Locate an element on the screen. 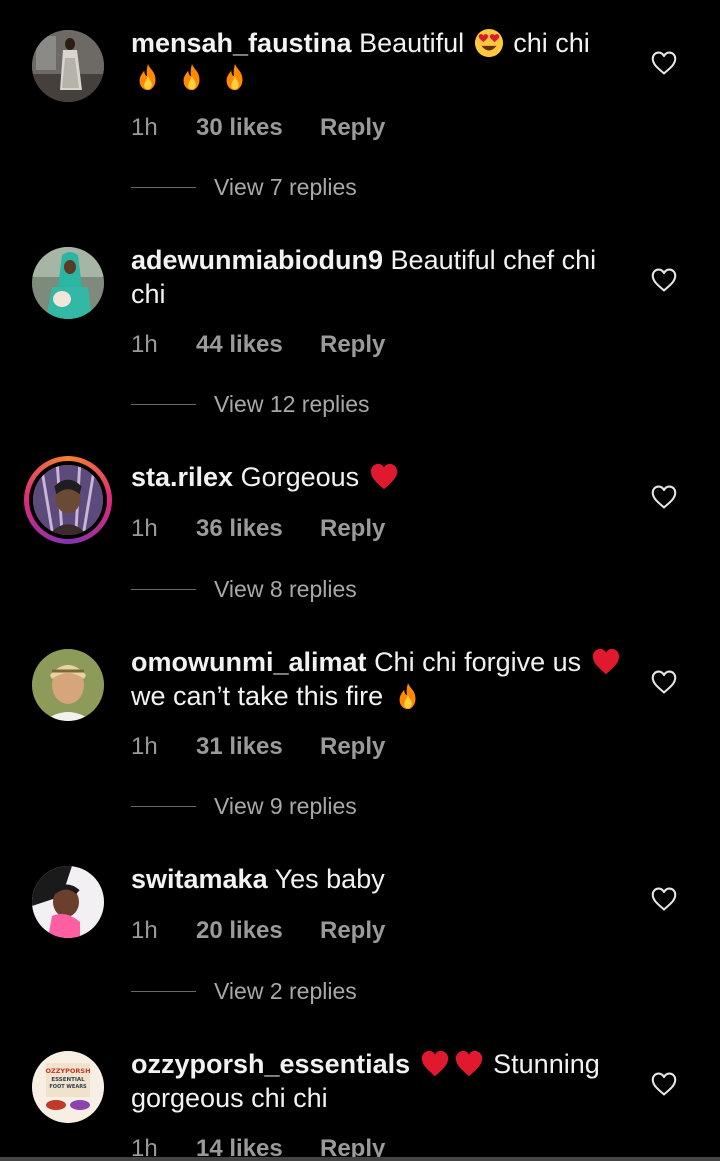 The width and height of the screenshot is (720, 1161). avatar-story-ring is located at coordinates (68, 500).